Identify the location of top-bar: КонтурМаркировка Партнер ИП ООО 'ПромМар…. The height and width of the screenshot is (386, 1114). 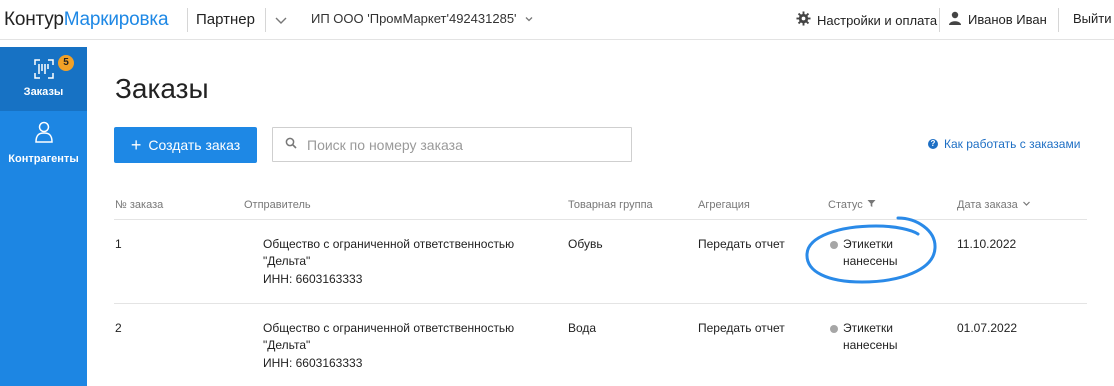
(557, 20).